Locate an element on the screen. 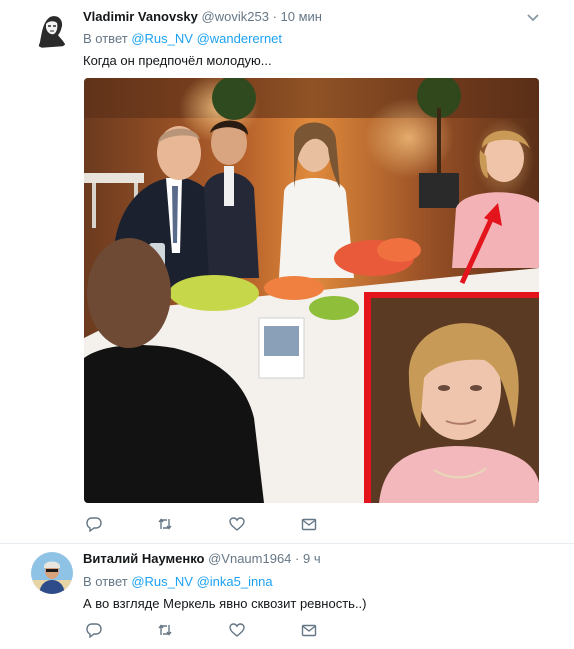 The image size is (574, 649). display-name: Vladimir Vanovsky is located at coordinates (140, 16).